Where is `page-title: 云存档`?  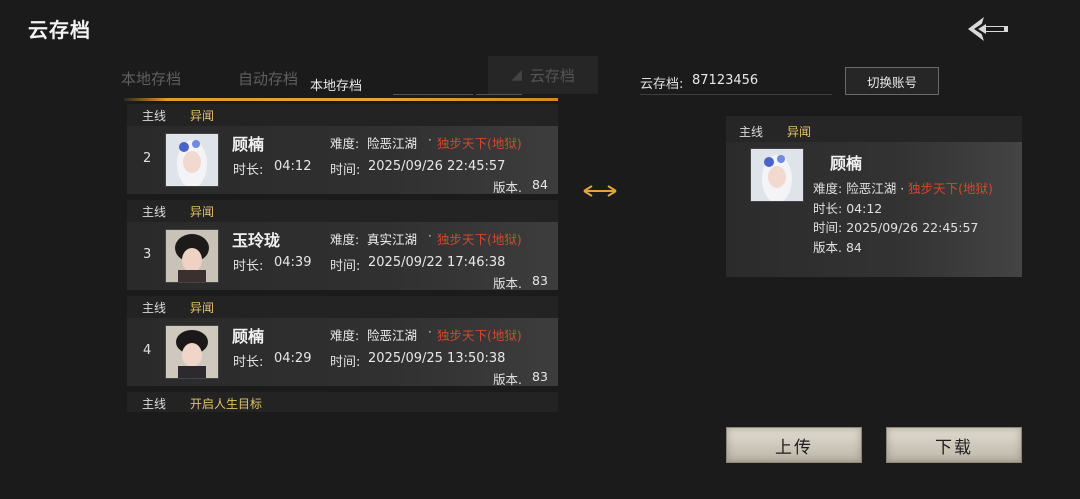 page-title: 云存档 is located at coordinates (59, 30).